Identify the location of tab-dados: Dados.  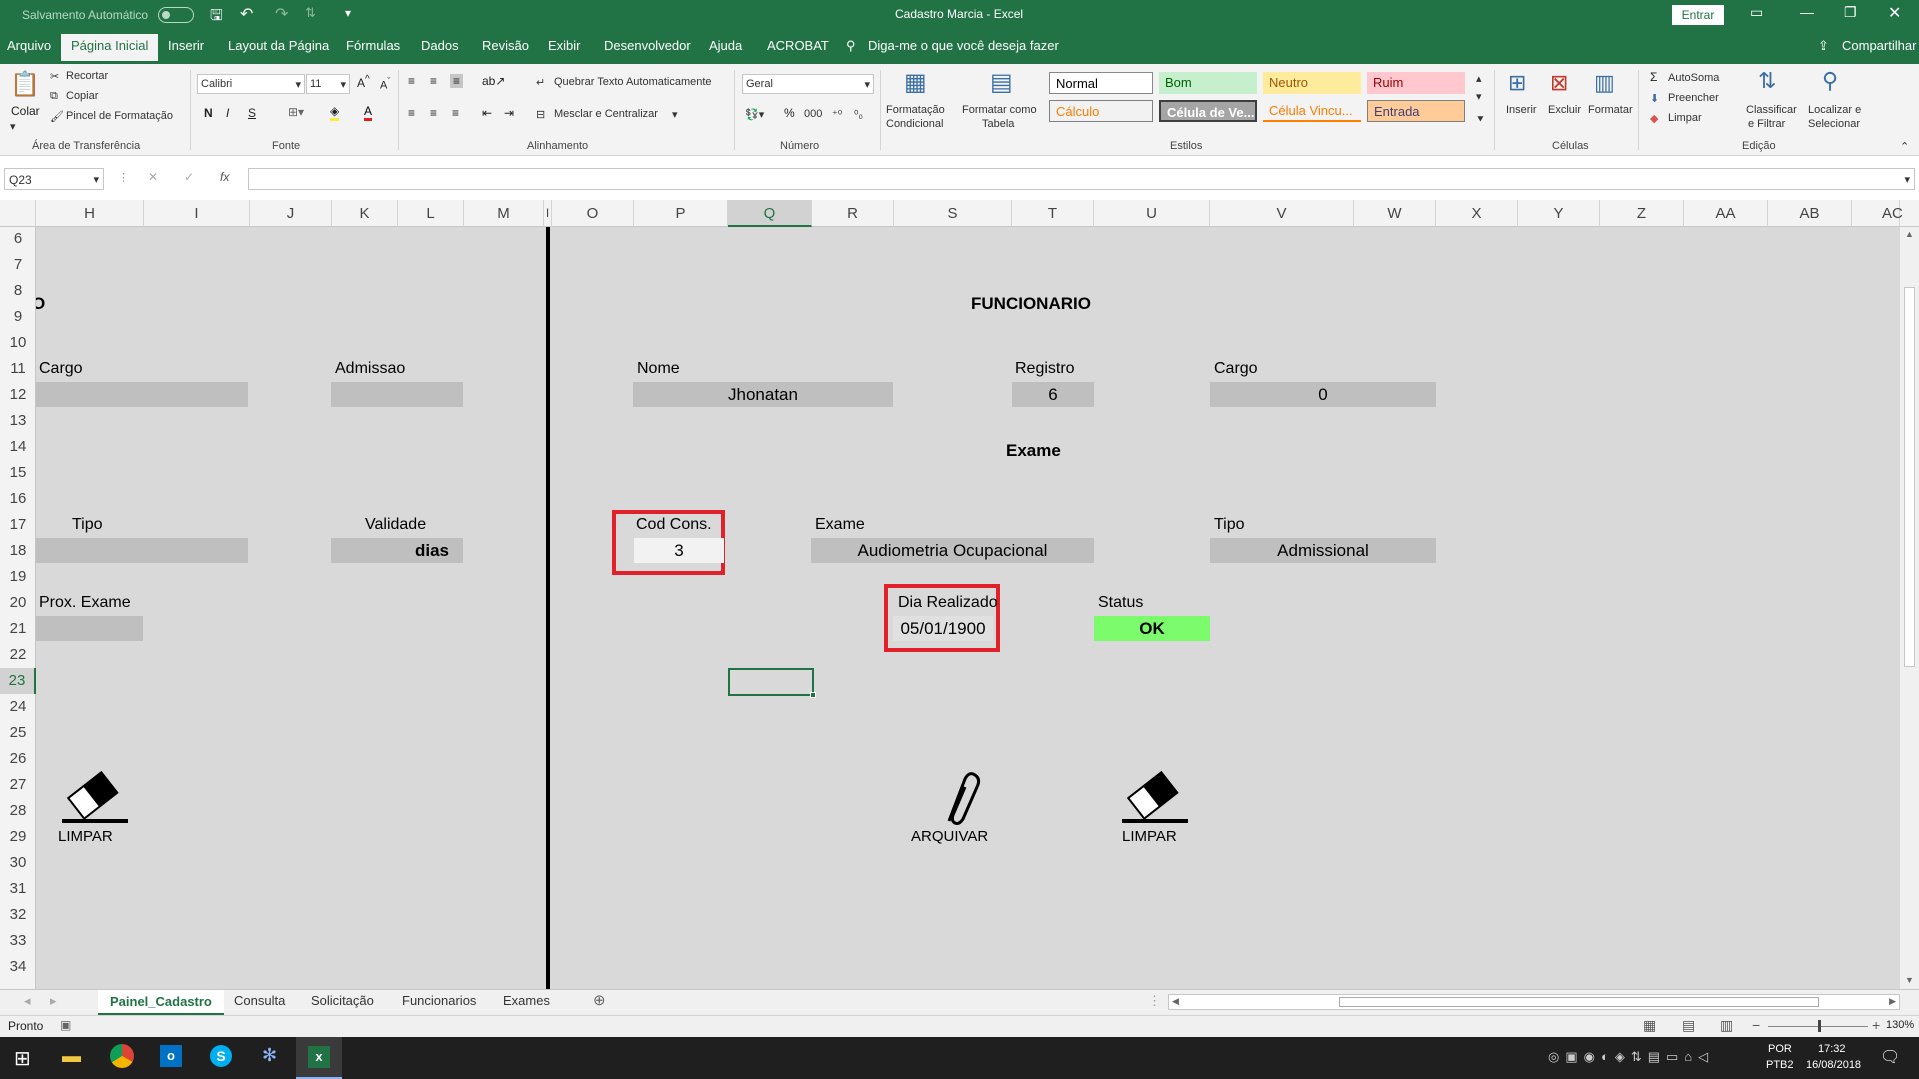
(440, 45).